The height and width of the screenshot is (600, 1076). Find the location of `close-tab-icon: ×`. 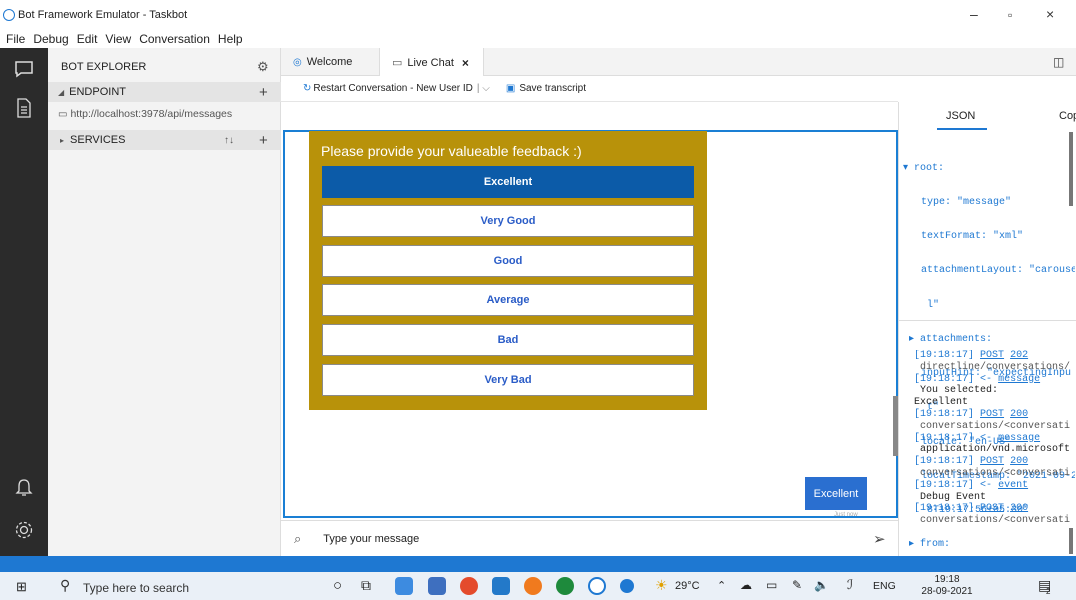

close-tab-icon: × is located at coordinates (465, 63).